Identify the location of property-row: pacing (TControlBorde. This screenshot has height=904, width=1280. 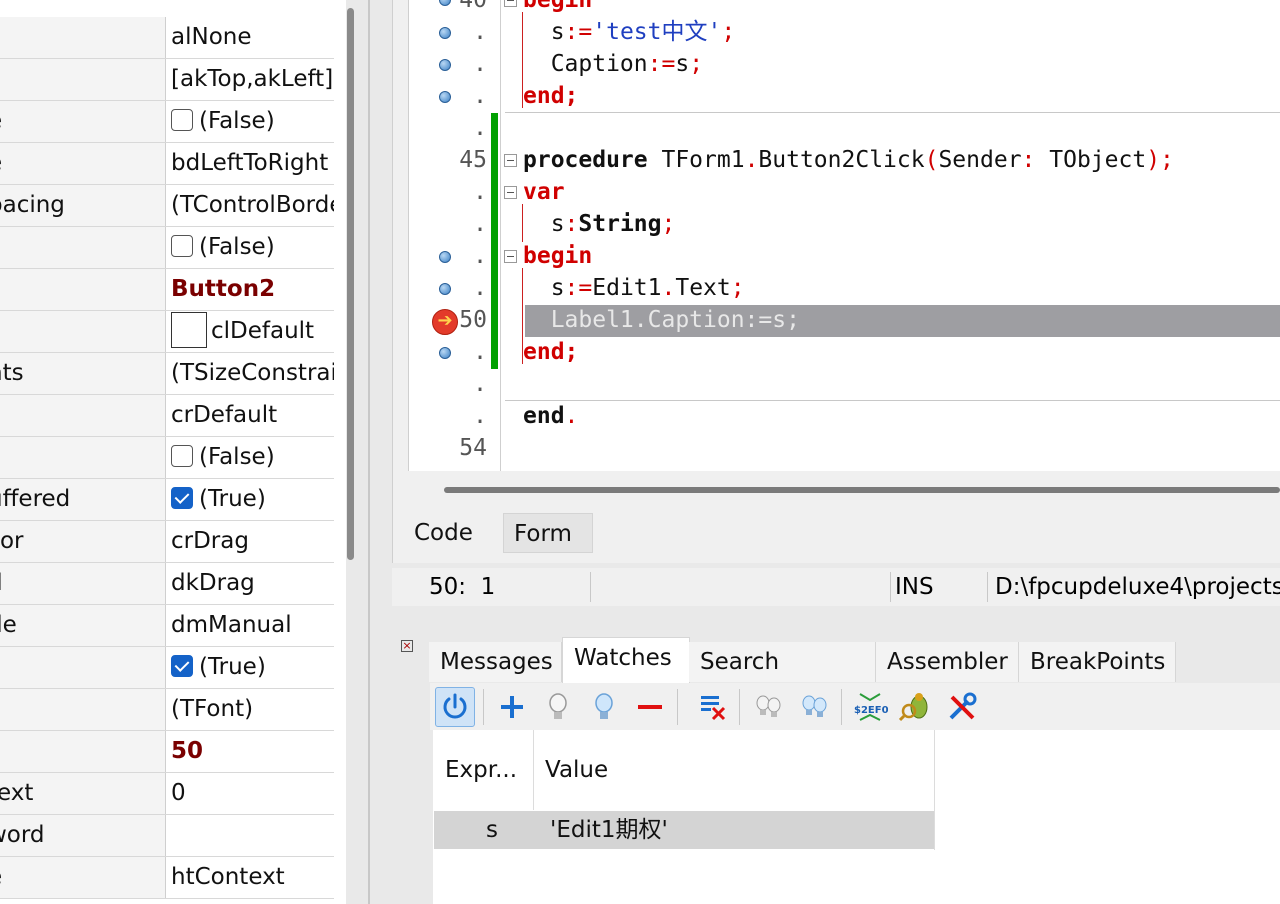
(167, 206).